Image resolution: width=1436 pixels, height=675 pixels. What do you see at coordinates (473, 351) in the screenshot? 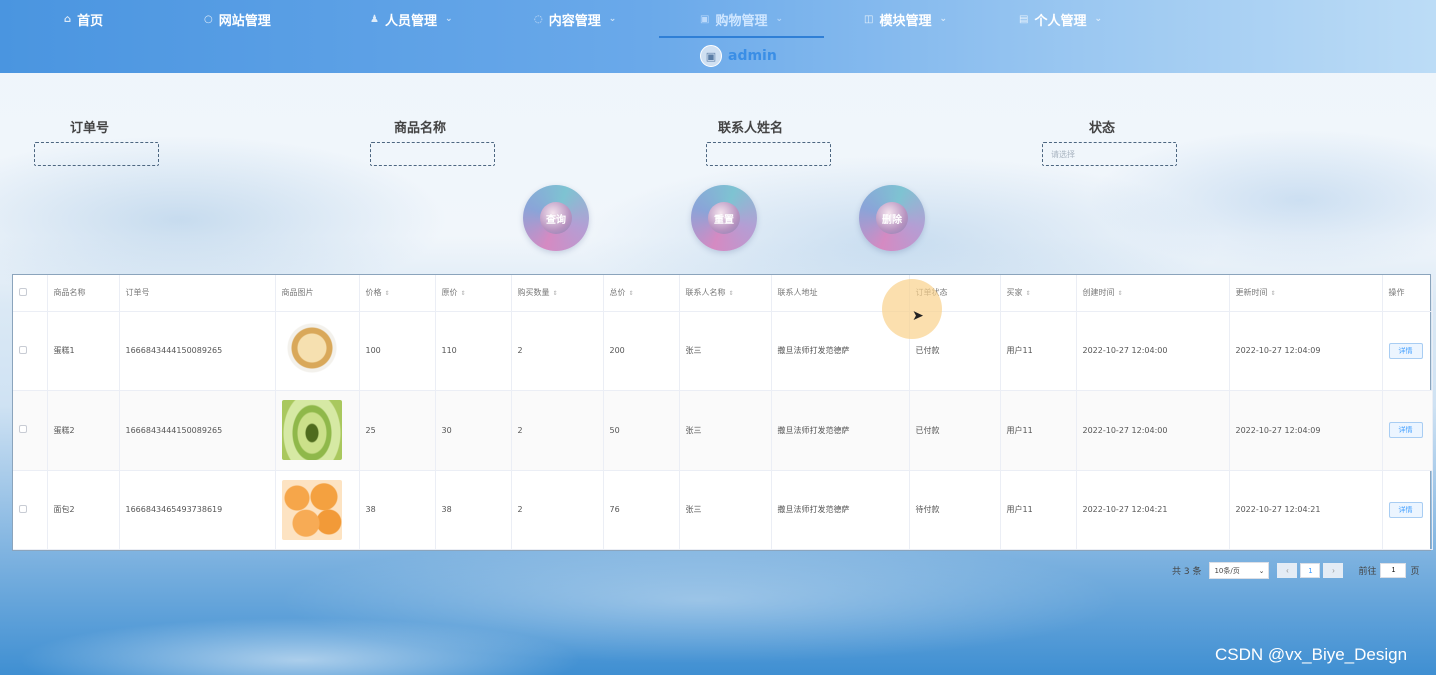
I see `original-price-cell: 110` at bounding box center [473, 351].